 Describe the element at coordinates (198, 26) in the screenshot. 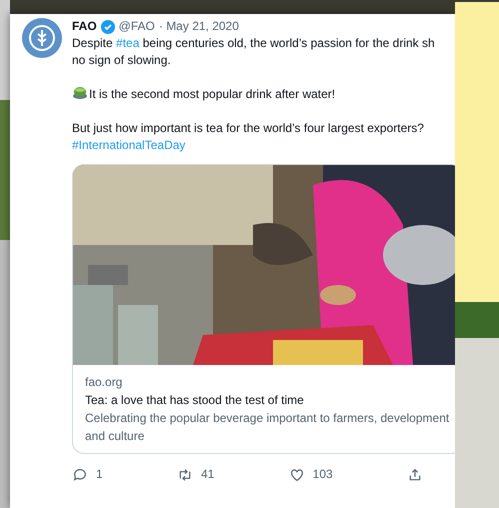

I see `tweet-date: · May 21, 2020` at that location.